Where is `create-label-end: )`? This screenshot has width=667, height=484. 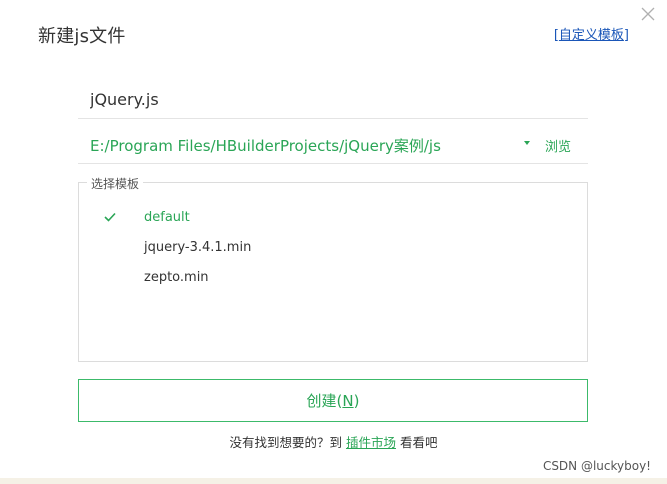
create-label-end: ) is located at coordinates (356, 400).